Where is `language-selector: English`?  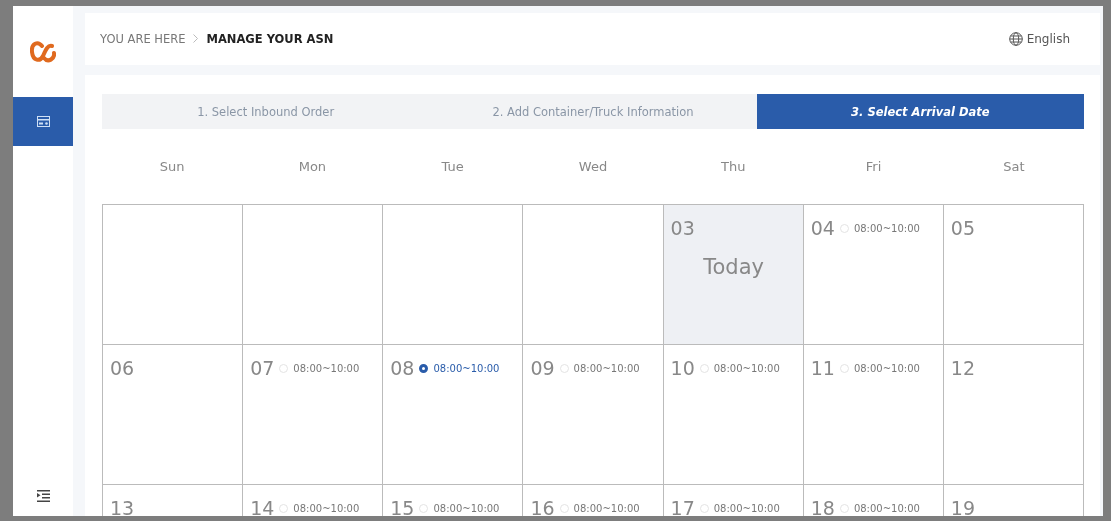
language-selector: English is located at coordinates (1039, 39).